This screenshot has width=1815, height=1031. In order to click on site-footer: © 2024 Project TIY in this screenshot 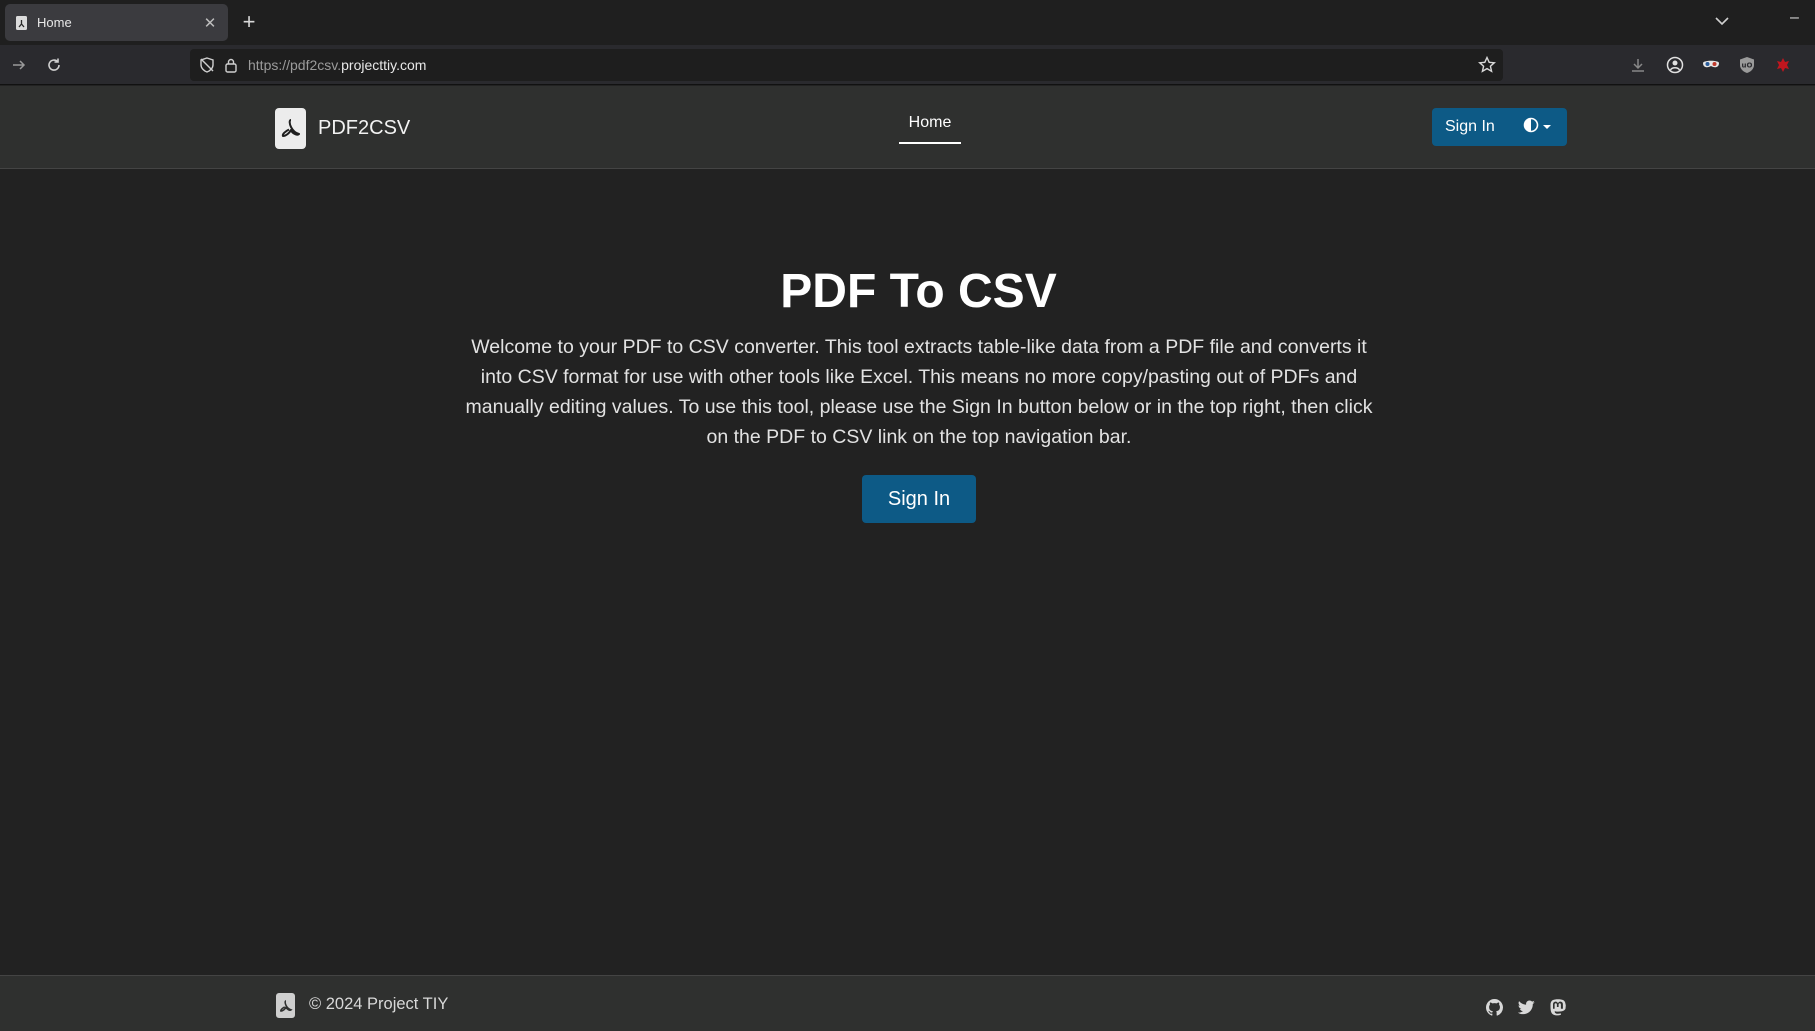, I will do `click(907, 1003)`.